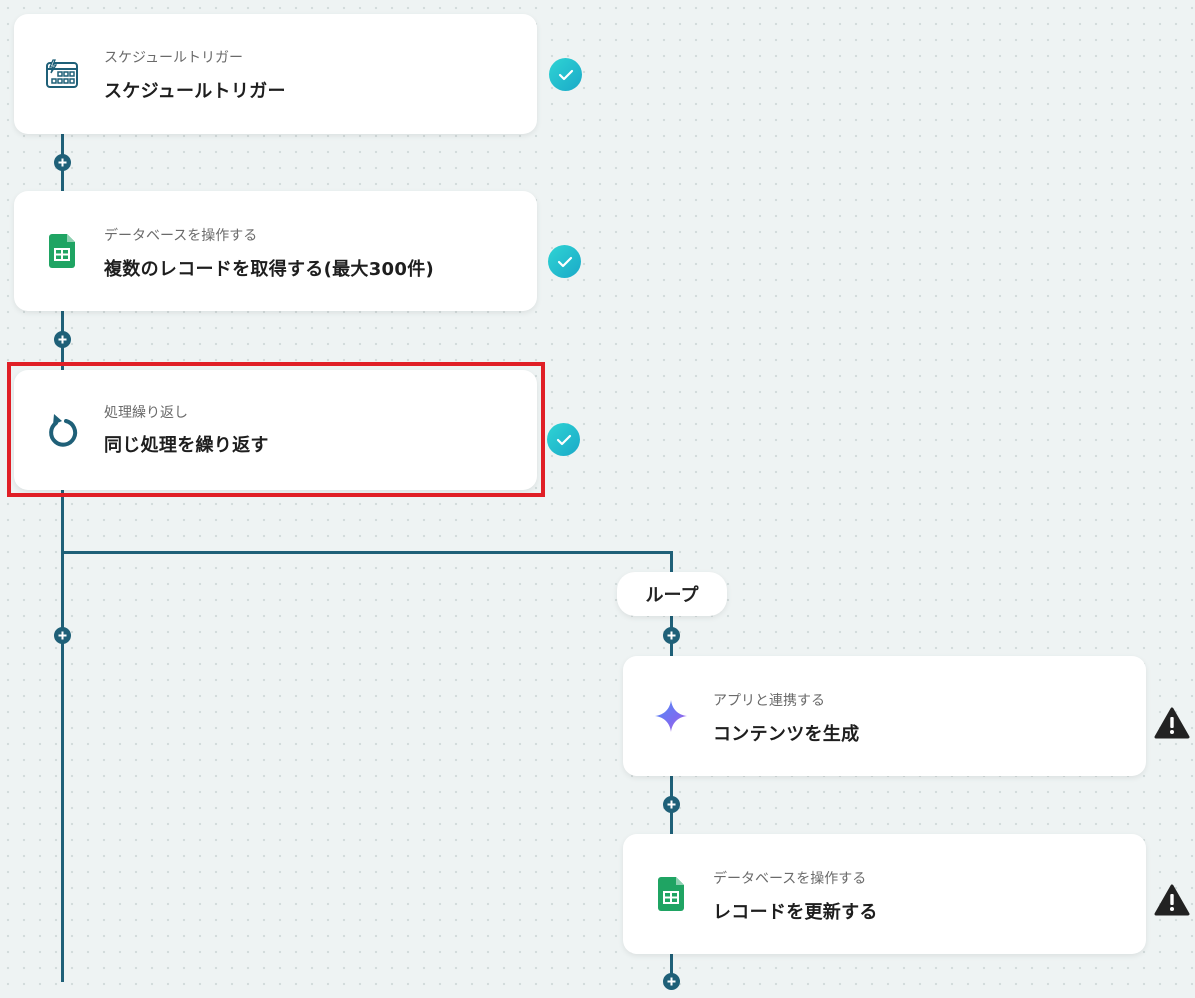 This screenshot has width=1195, height=998. I want to click on loop-branch-label: ループ, so click(672, 594).